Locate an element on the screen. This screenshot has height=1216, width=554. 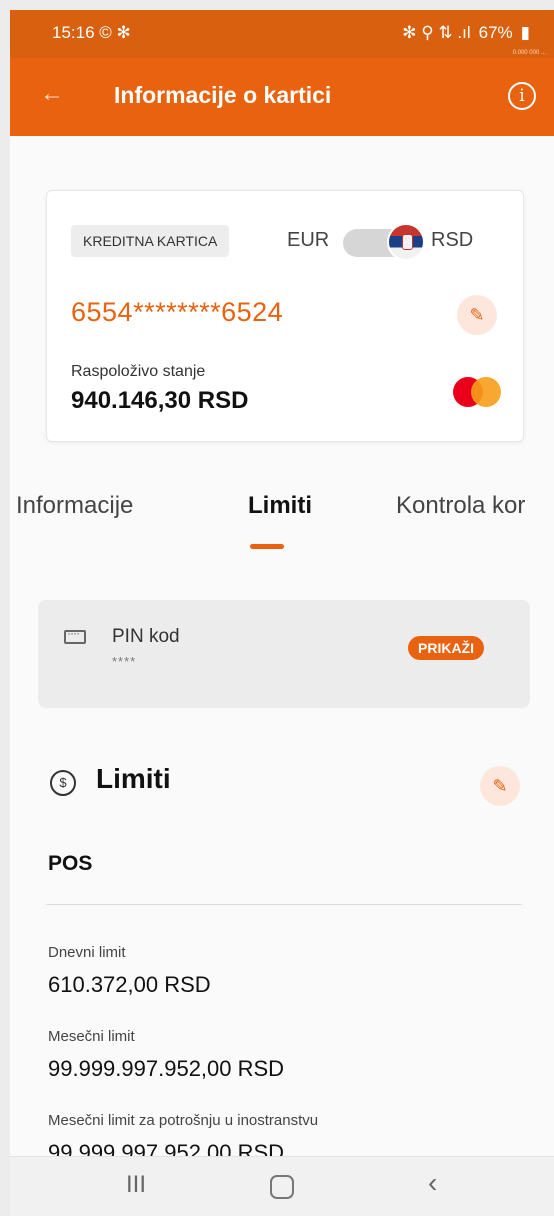
mastercard-logo-icon is located at coordinates (478, 392).